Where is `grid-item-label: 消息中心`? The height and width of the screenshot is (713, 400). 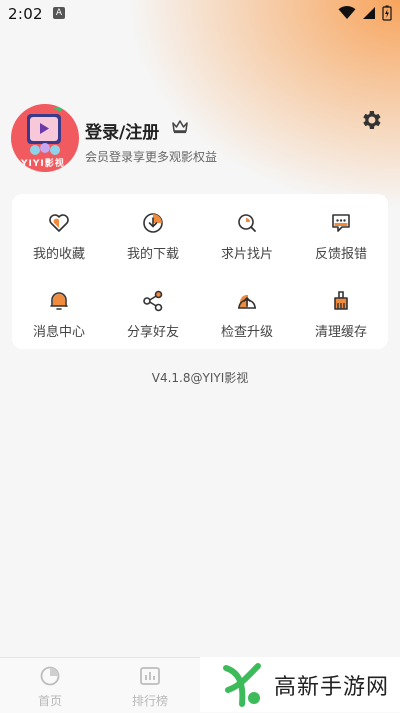 grid-item-label: 消息中心 is located at coordinates (58, 332).